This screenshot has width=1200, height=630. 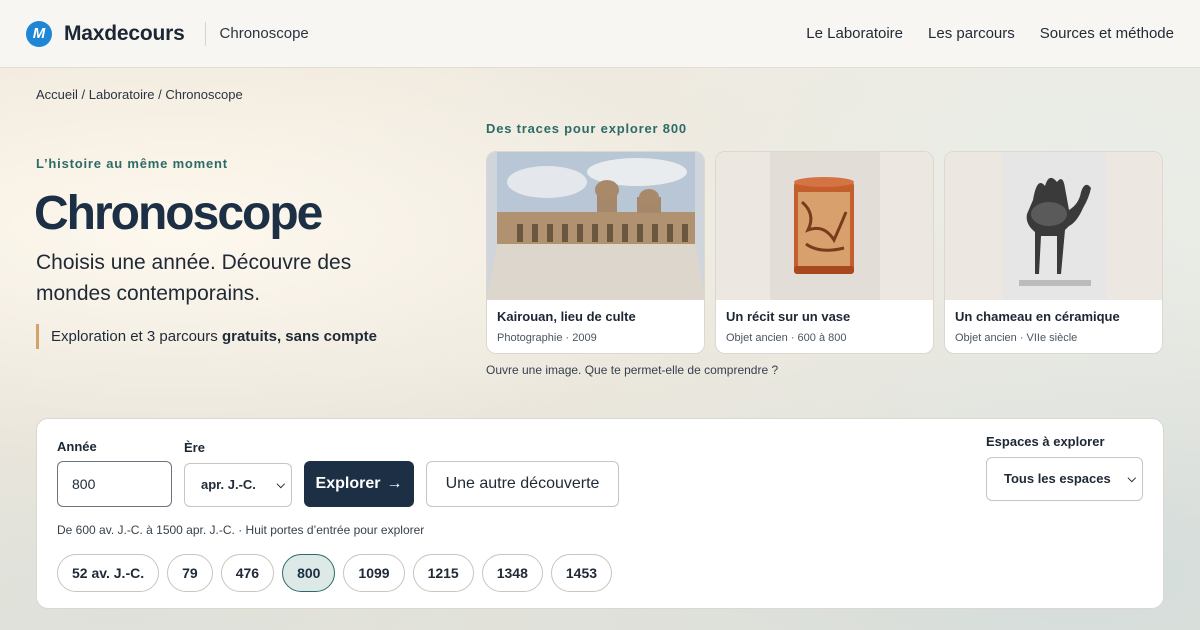 I want to click on card-meta: Photographie · 2009, so click(x=547, y=338).